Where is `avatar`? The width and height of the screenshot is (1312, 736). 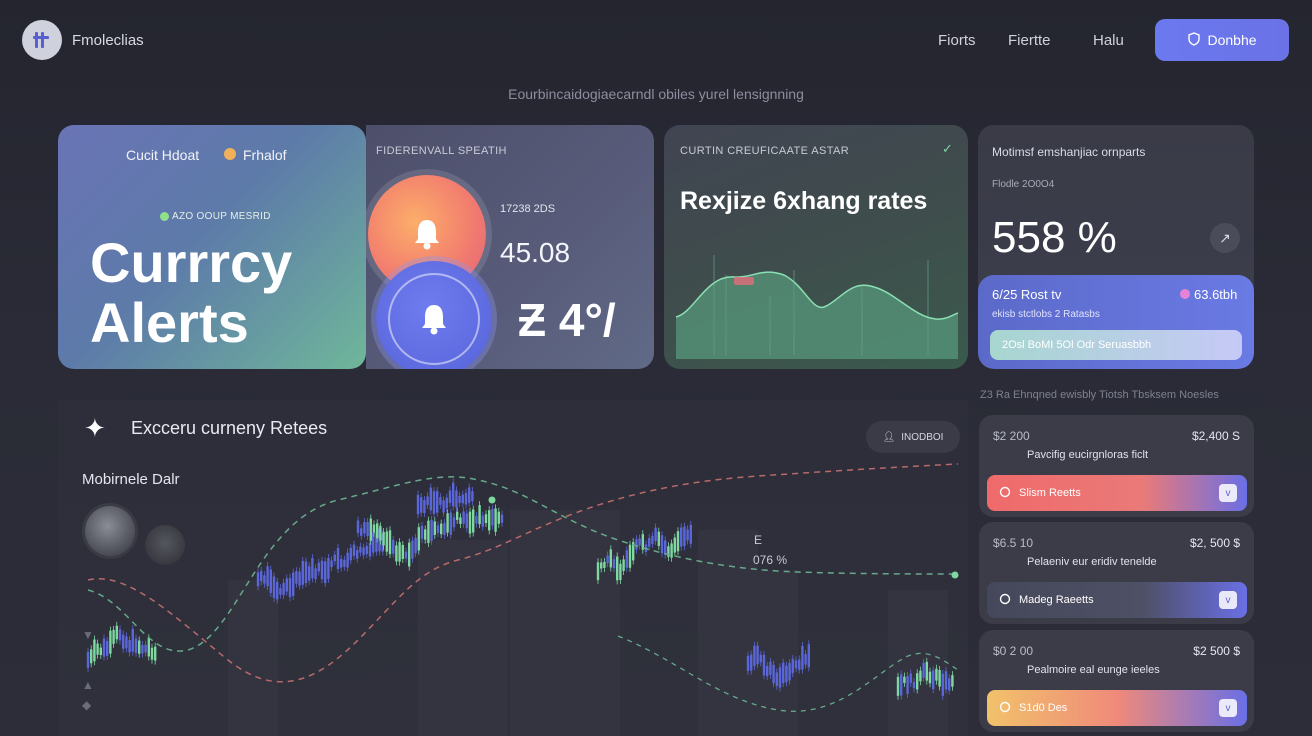 avatar is located at coordinates (110, 531).